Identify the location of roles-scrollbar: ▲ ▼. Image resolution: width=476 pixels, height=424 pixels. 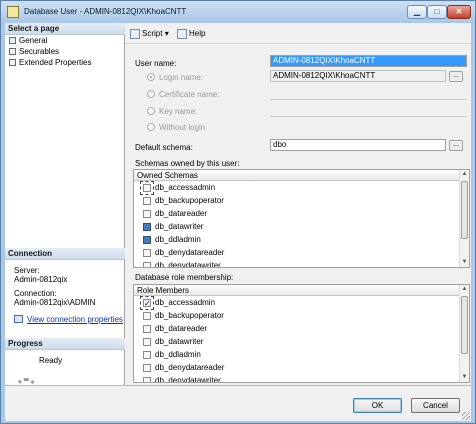
(464, 333).